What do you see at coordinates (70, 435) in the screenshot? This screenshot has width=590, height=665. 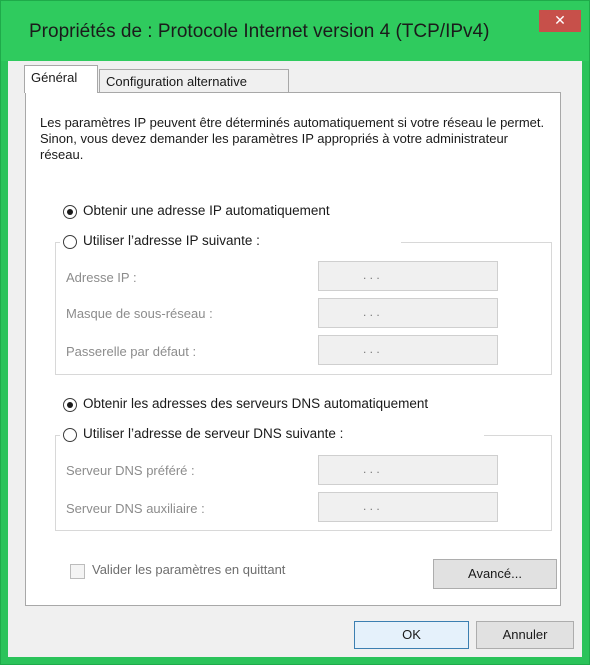 I see `dns-manual-radio` at bounding box center [70, 435].